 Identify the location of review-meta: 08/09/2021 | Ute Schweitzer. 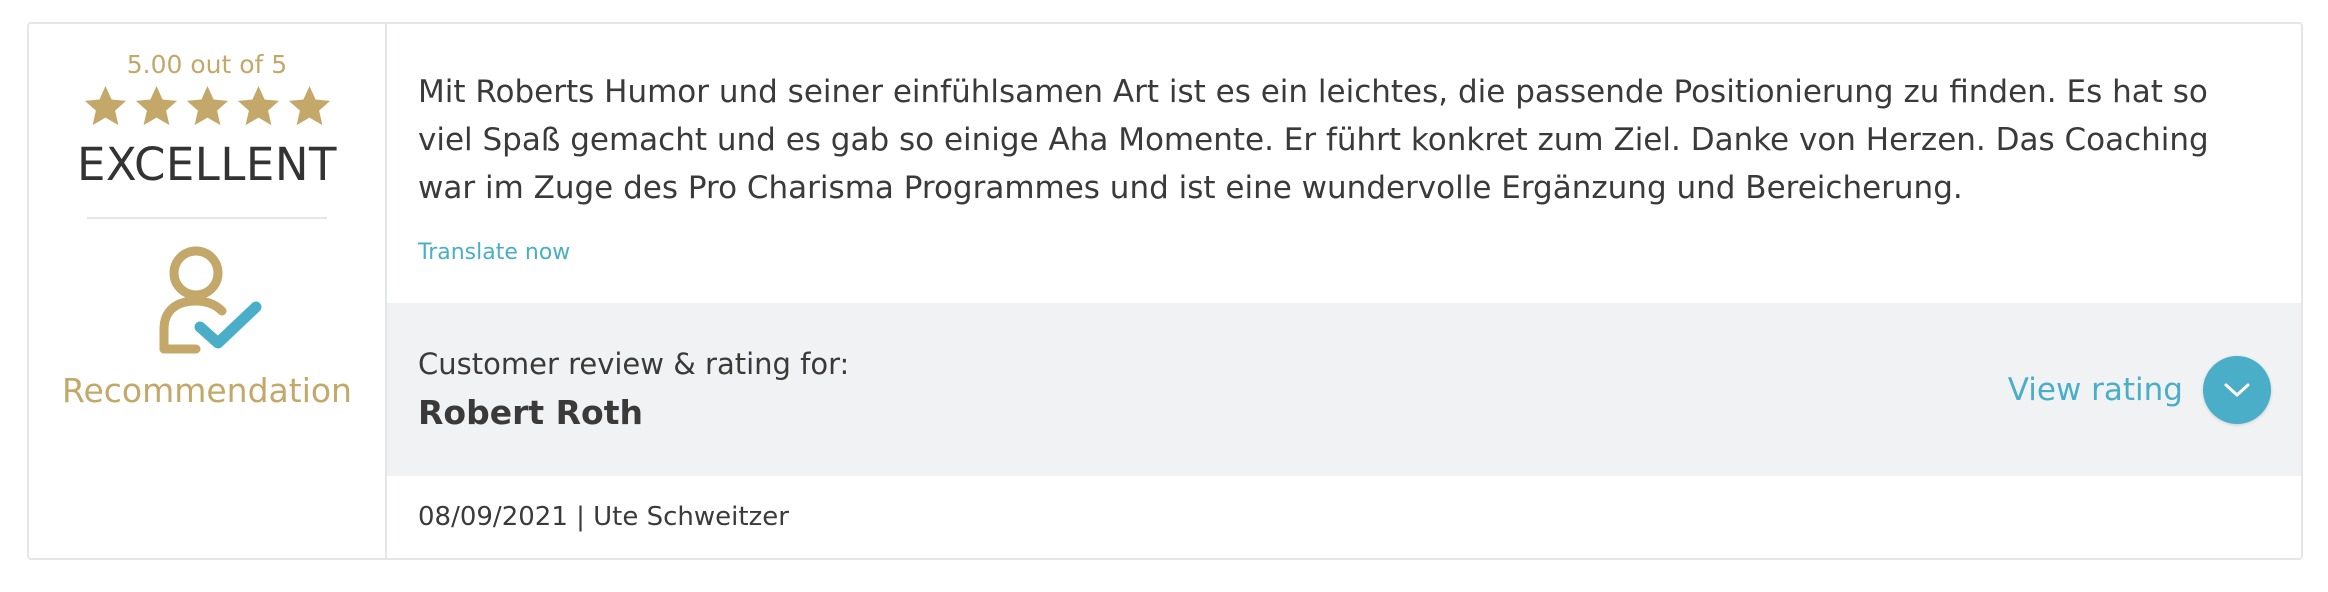
(603, 517).